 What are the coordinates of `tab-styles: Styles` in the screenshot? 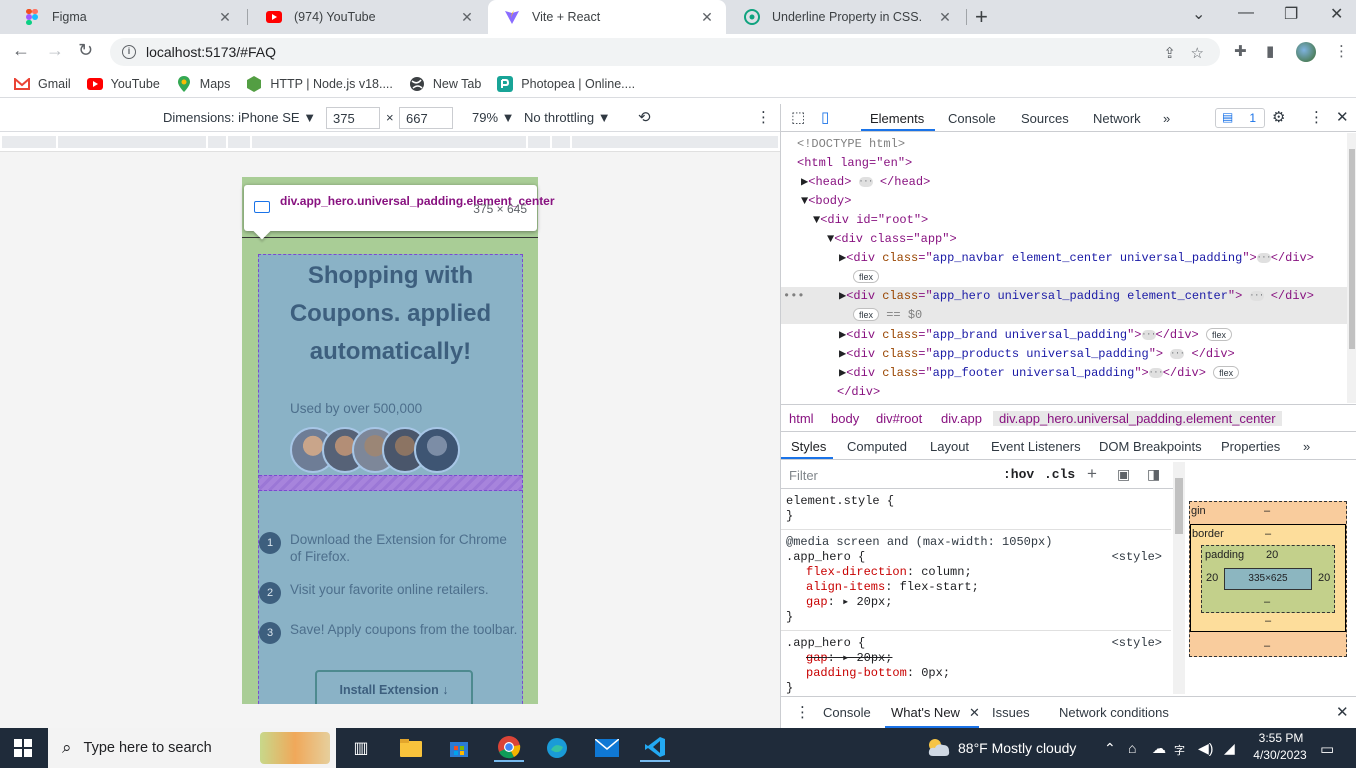 It's located at (808, 446).